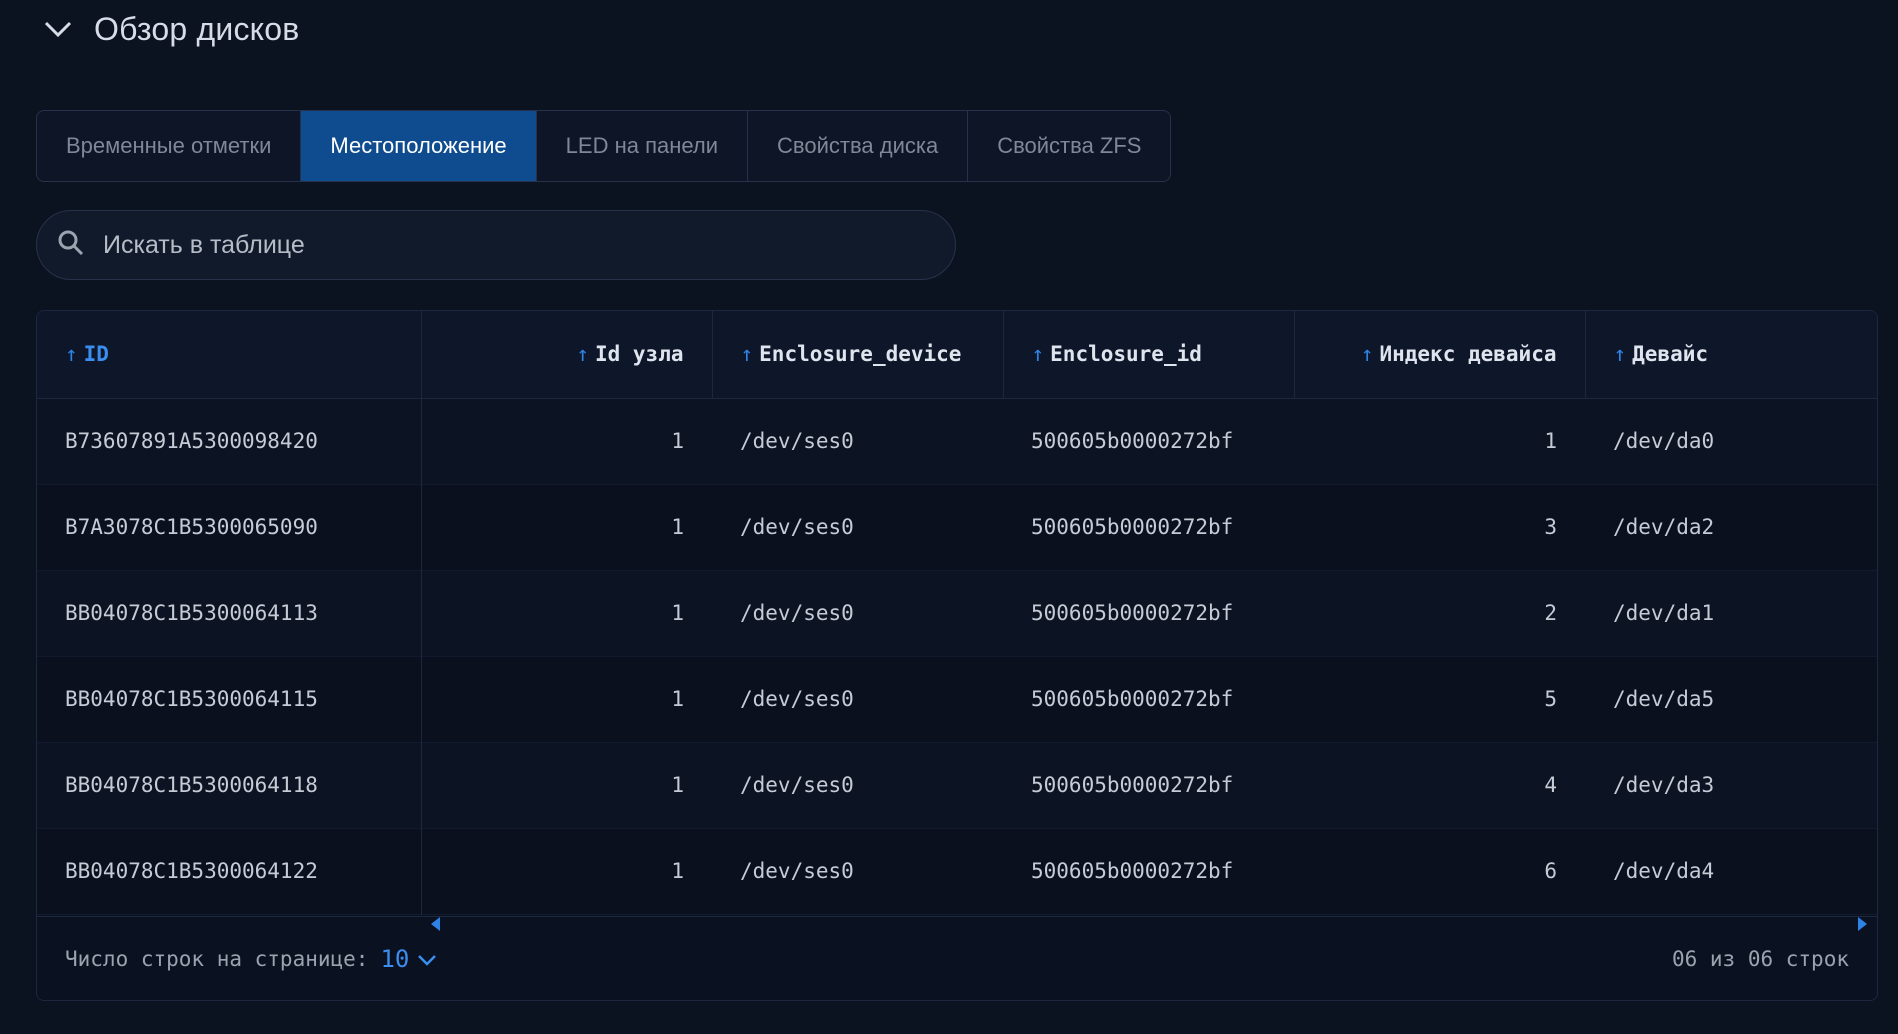 This screenshot has width=1898, height=1034. Describe the element at coordinates (503, 245) in the screenshot. I see `search-input` at that location.